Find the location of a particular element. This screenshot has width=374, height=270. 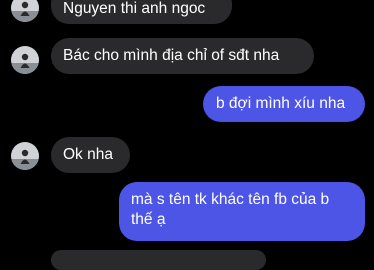

message-bubble: Ok nha is located at coordinates (90, 155).